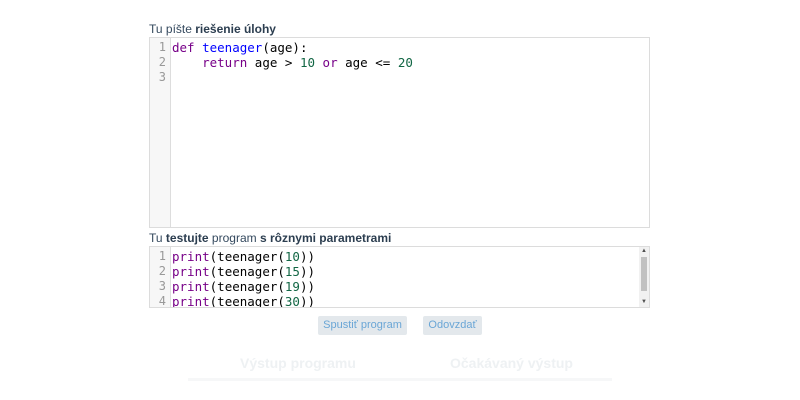  I want to click on expected-output-heading: Očakávaný výstup, so click(511, 363).